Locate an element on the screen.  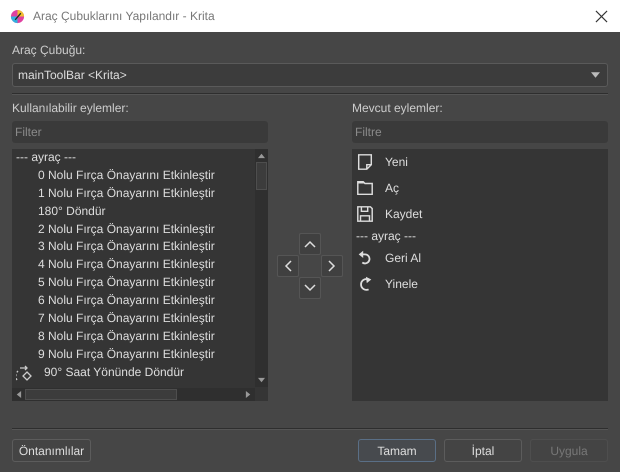
action-item: 7 Nolu Fırça Önayarını Etkinleştir is located at coordinates (133, 319).